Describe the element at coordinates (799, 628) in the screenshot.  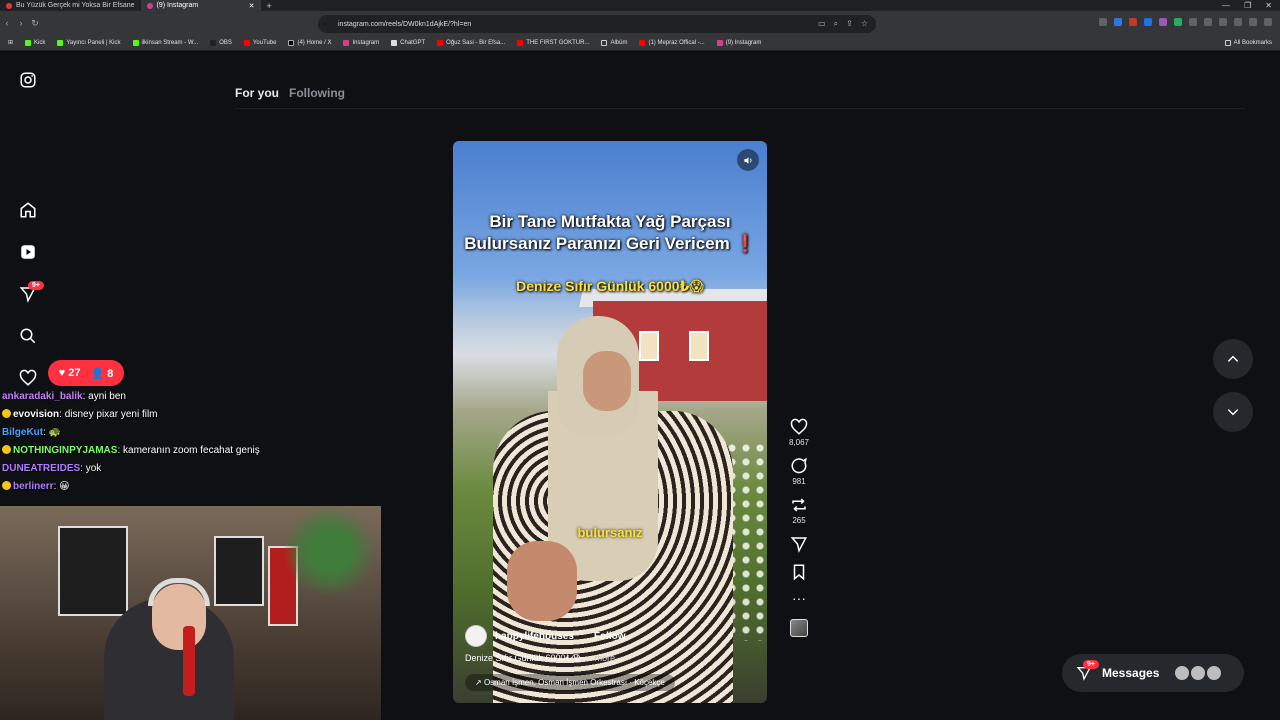
I see `audio-thumbnail` at that location.